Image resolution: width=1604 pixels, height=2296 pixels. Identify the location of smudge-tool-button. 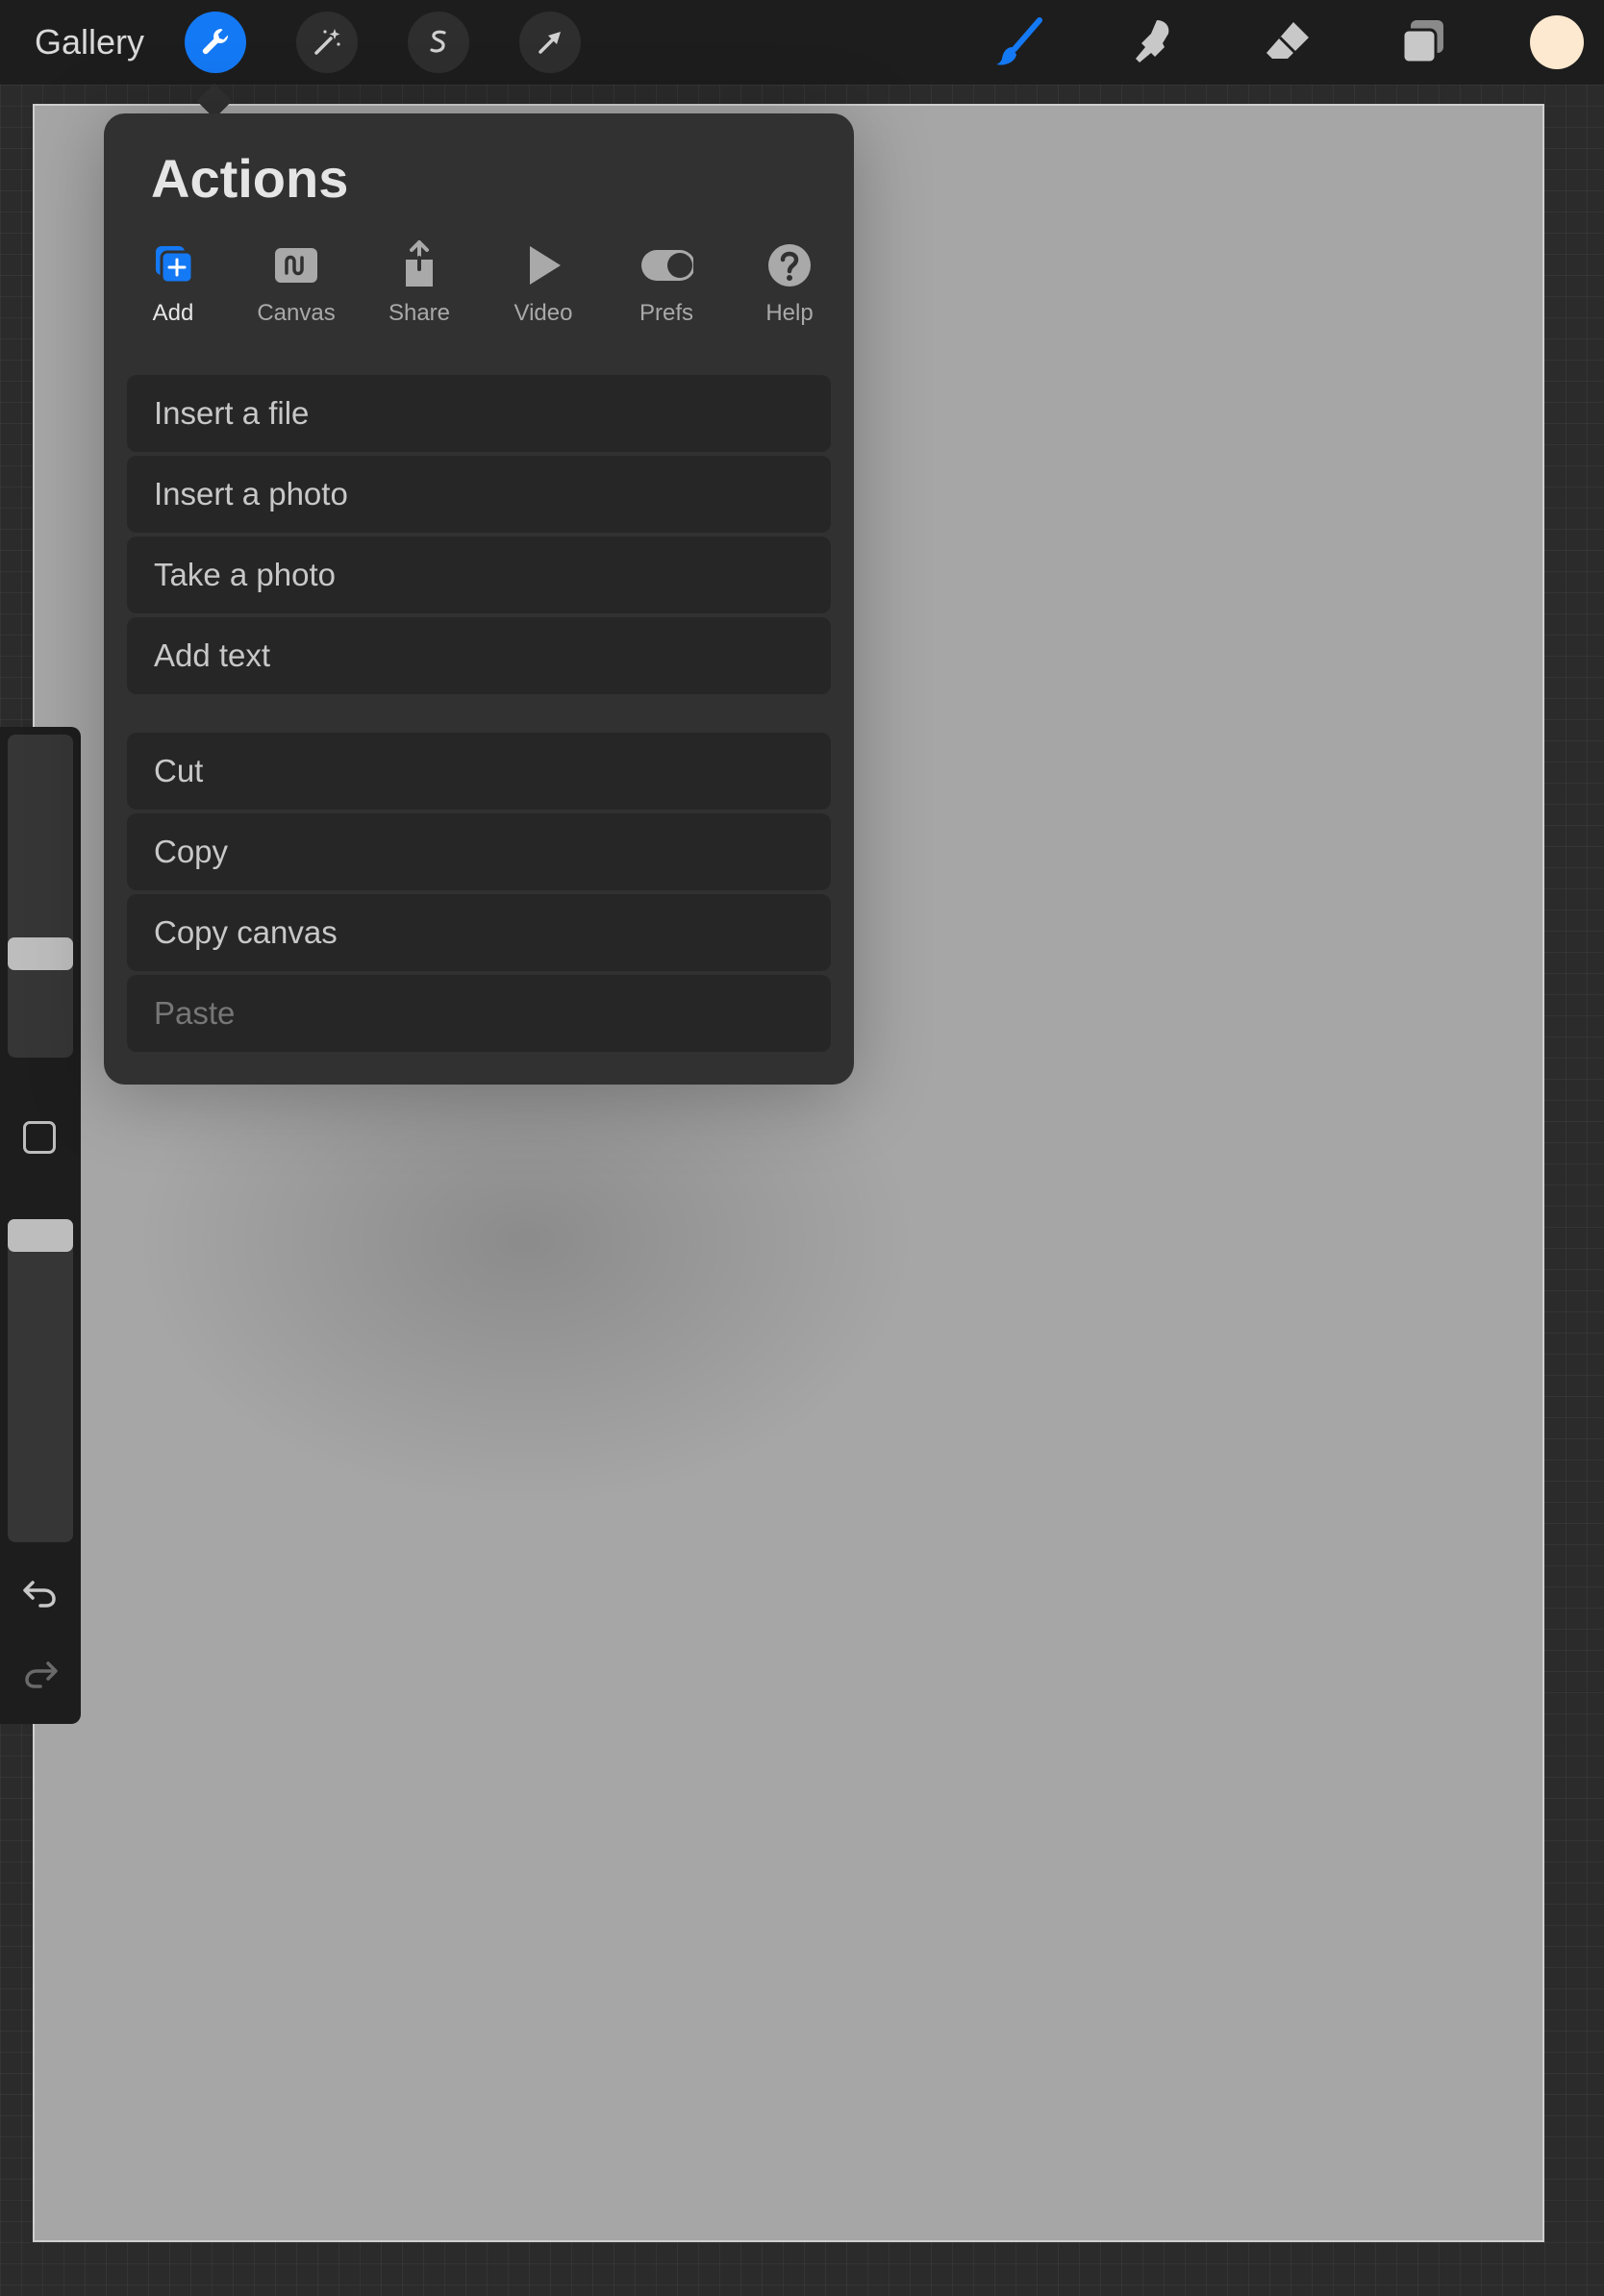
(1154, 42).